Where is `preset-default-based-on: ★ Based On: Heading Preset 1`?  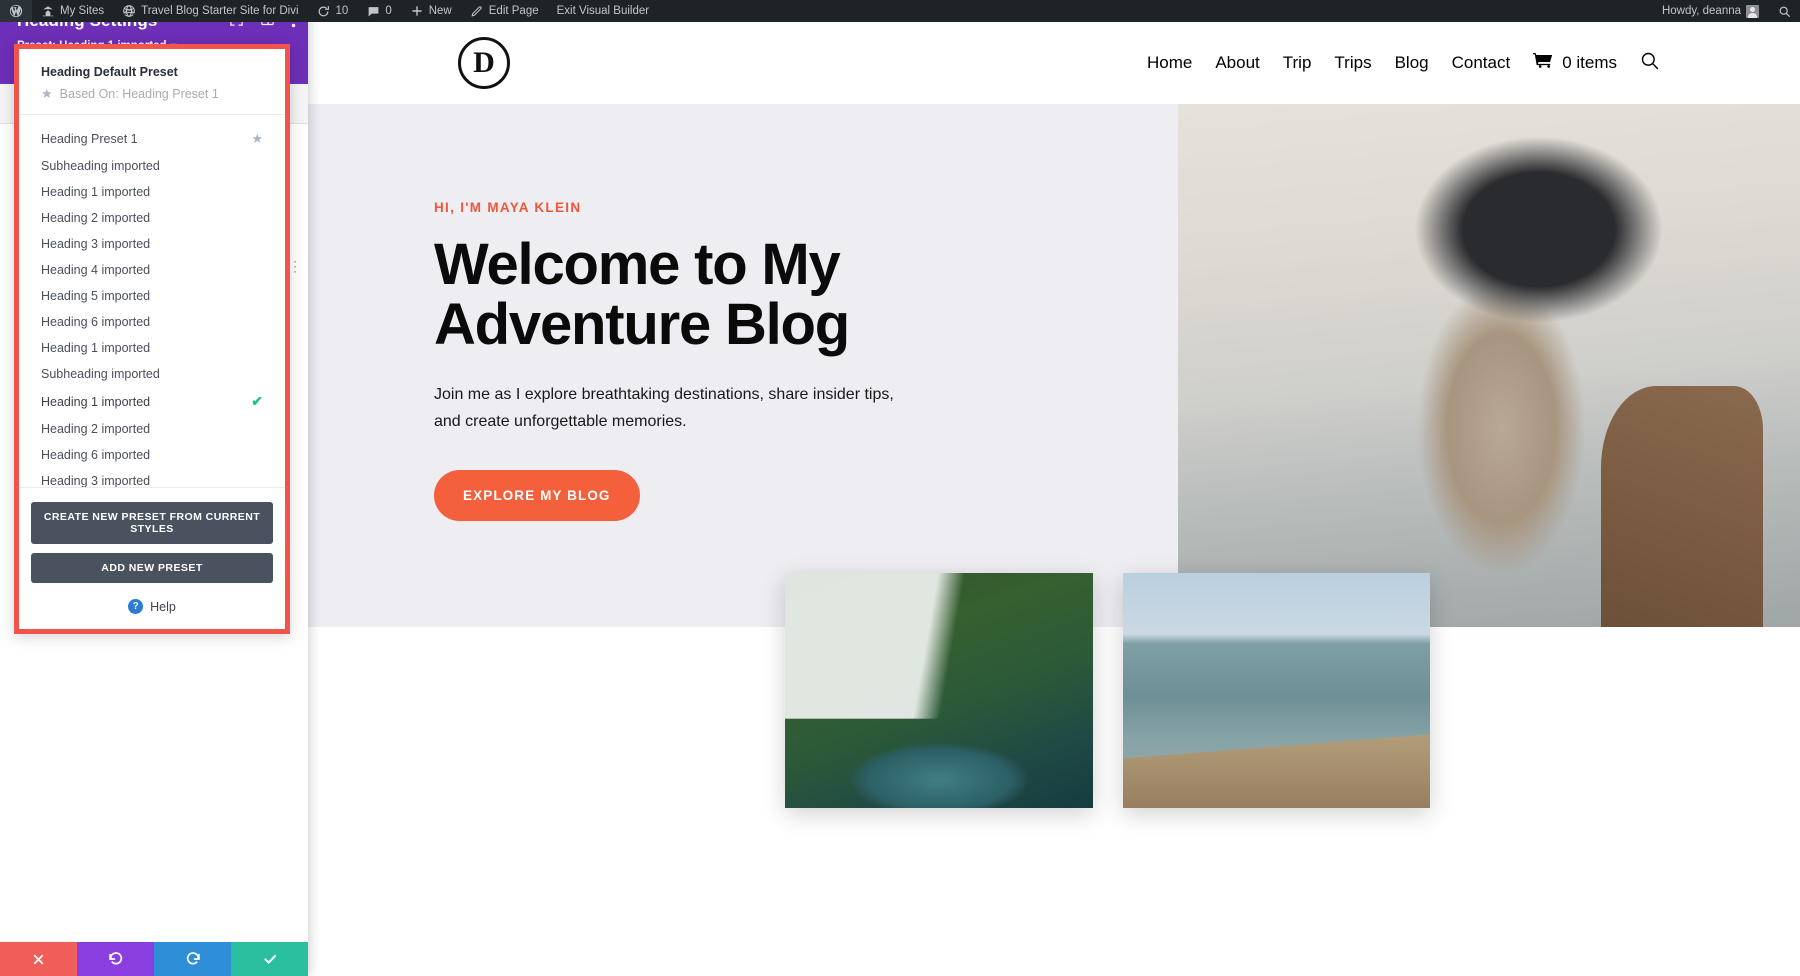 preset-default-based-on: ★ Based On: Heading Preset 1 is located at coordinates (152, 94).